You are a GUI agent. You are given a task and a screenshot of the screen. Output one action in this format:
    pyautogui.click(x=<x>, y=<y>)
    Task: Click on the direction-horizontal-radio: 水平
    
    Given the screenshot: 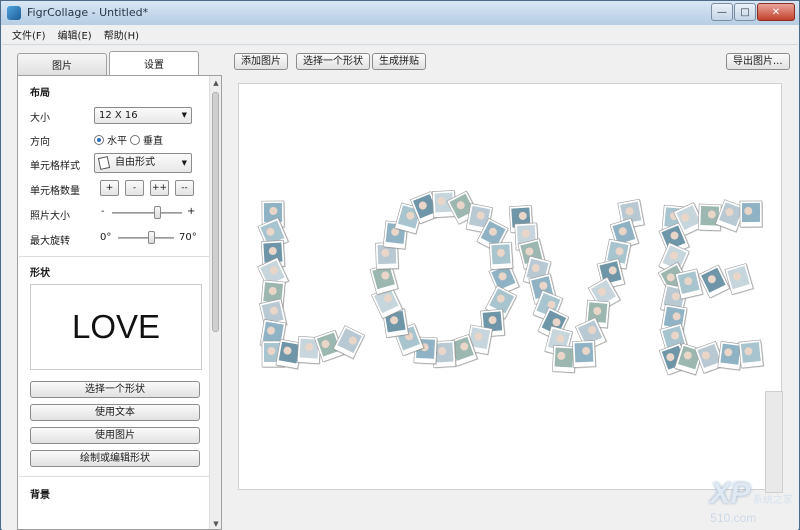 What is the action you would take?
    pyautogui.click(x=110, y=139)
    